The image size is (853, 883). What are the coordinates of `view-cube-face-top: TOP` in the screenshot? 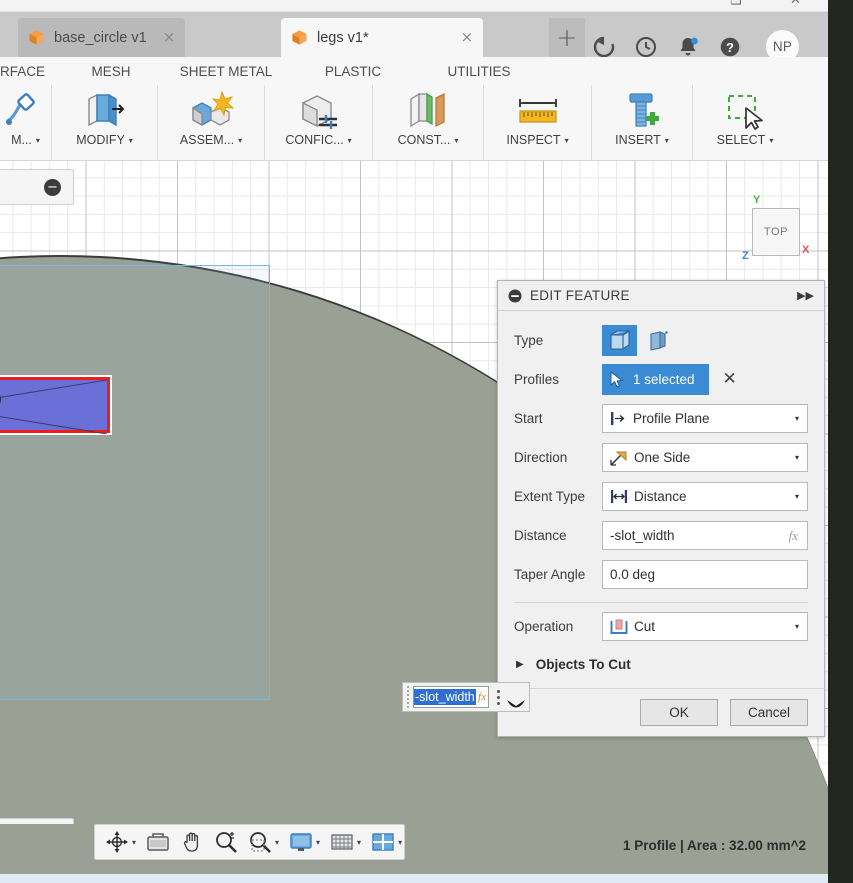 It's located at (776, 232).